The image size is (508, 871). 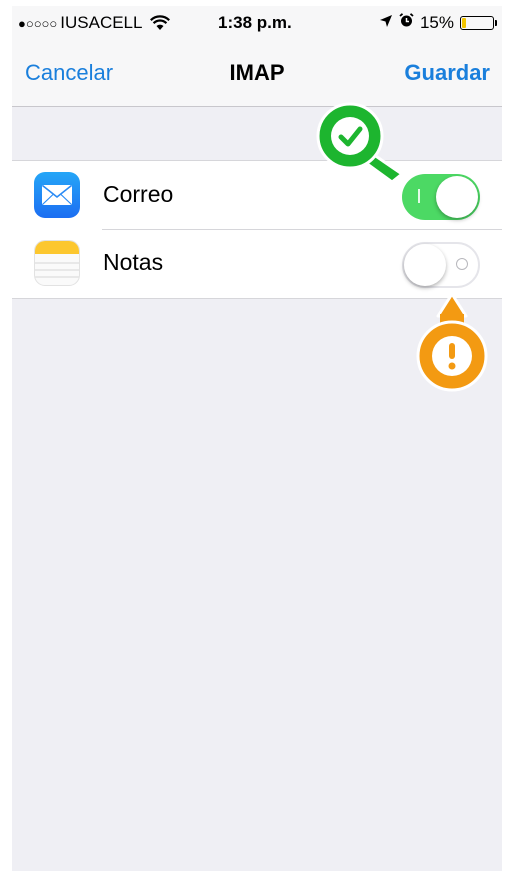 I want to click on checkmark-callout-icon, so click(x=359, y=145).